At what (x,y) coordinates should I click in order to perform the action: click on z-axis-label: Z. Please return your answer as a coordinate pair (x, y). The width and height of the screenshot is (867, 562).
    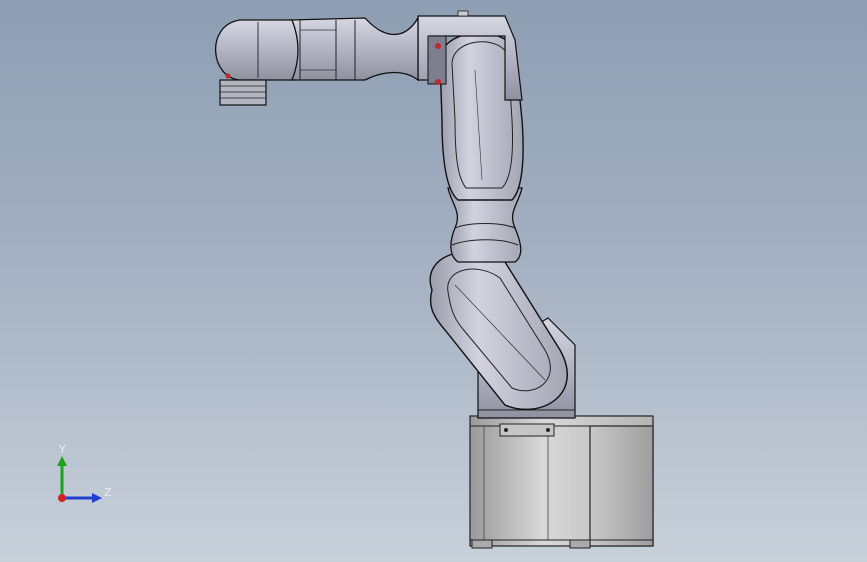
    Looking at the image, I should click on (108, 492).